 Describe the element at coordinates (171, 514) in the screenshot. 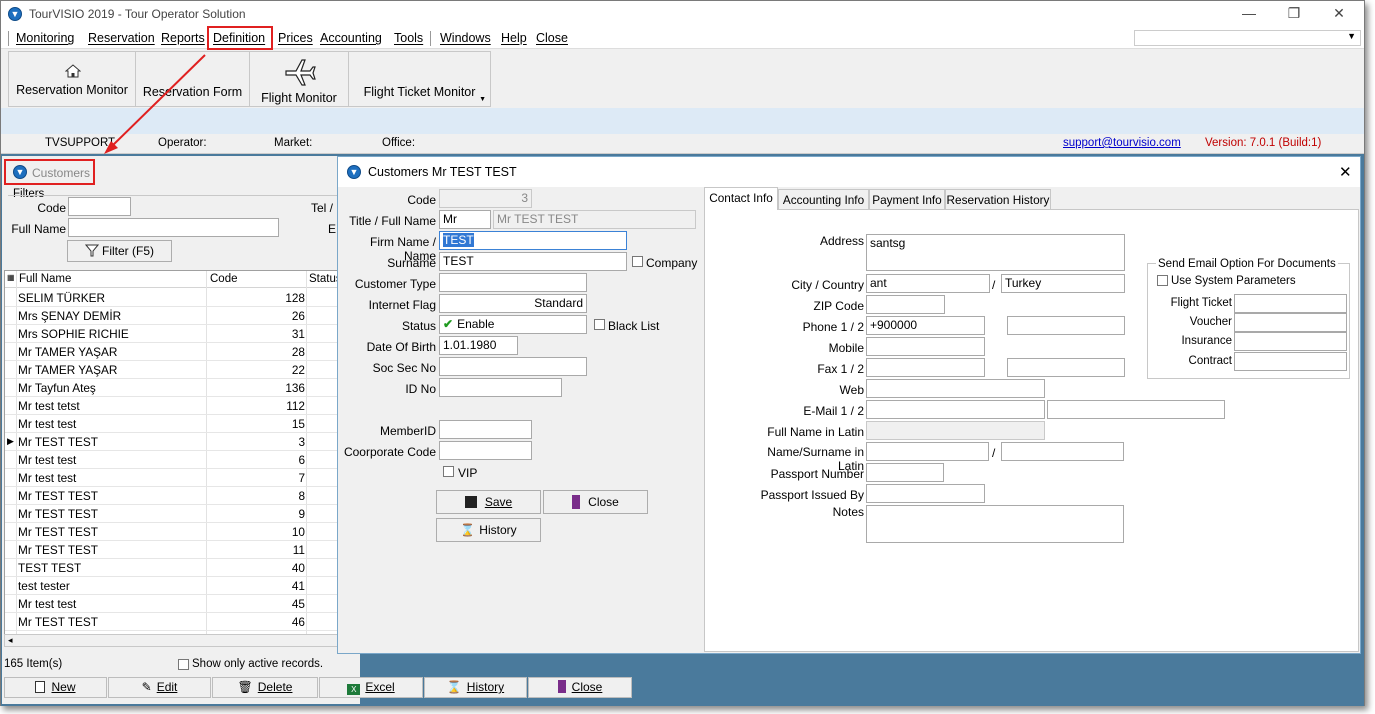

I see `table-row: Mr TEST TEST 9` at that location.